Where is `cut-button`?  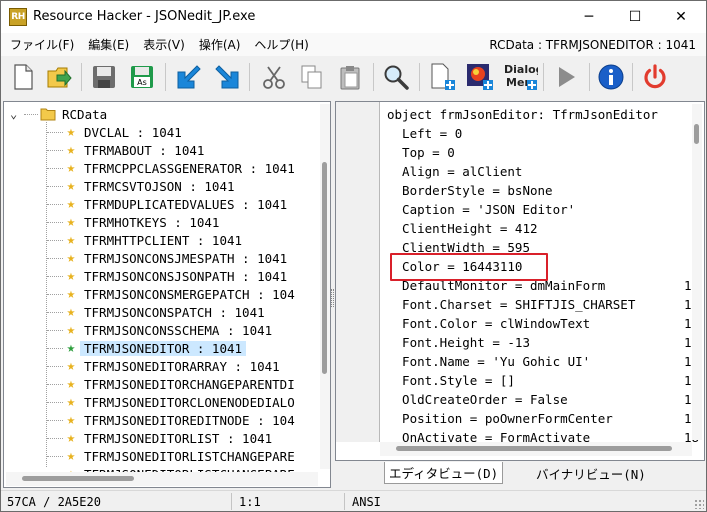 cut-button is located at coordinates (274, 77).